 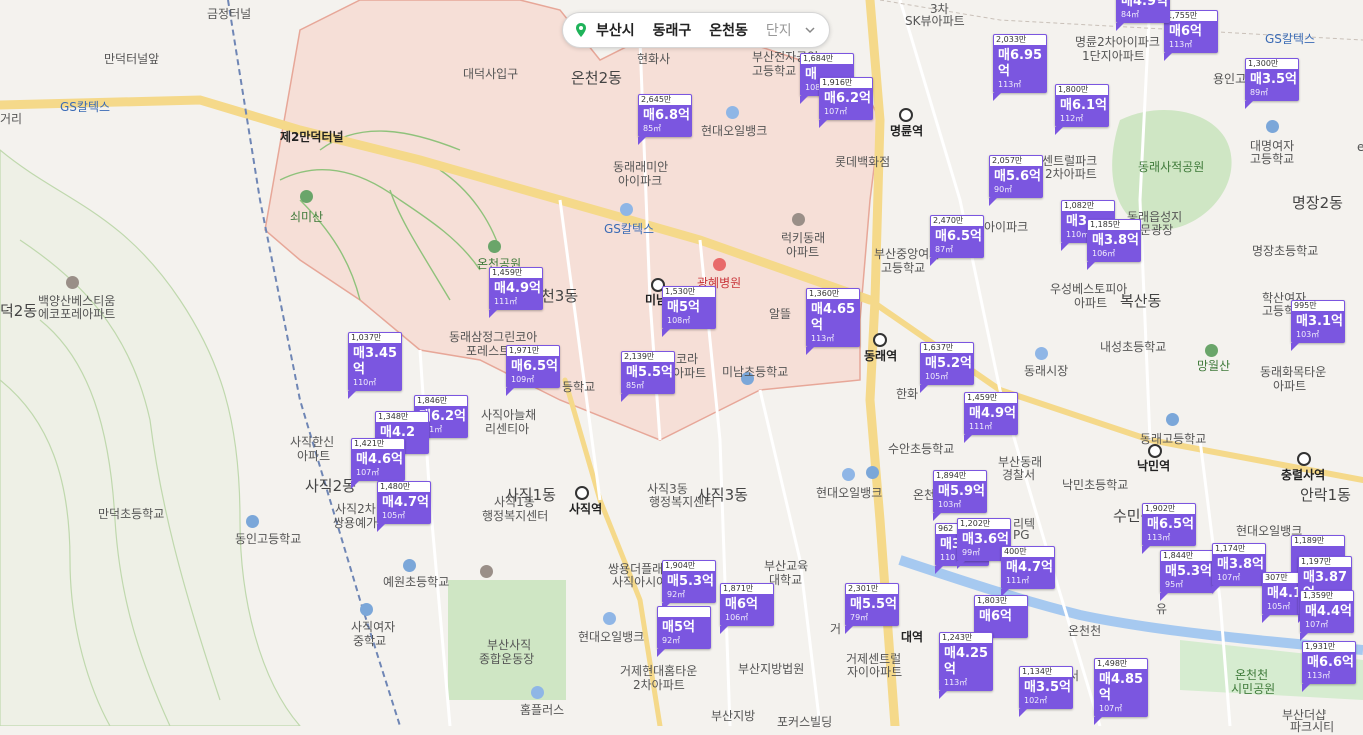 I want to click on price-per-unit: 1,904만, so click(x=689, y=566).